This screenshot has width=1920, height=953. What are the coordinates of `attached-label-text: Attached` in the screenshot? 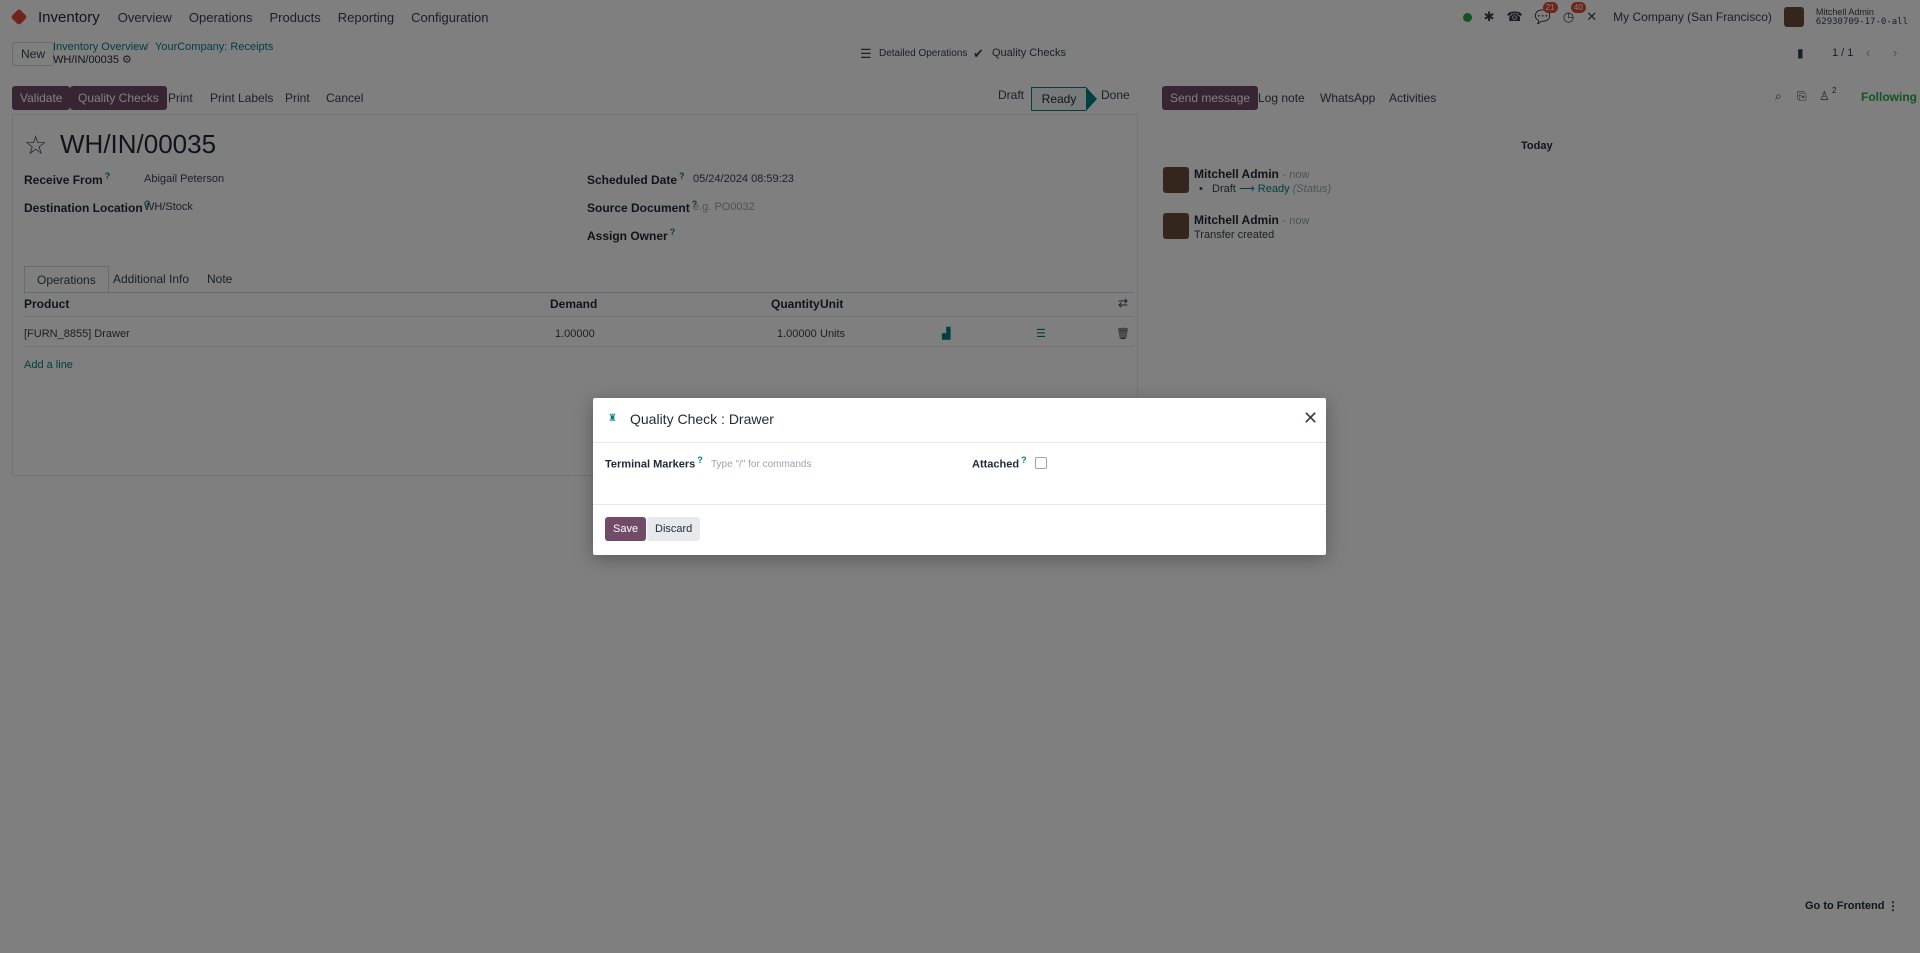 It's located at (996, 464).